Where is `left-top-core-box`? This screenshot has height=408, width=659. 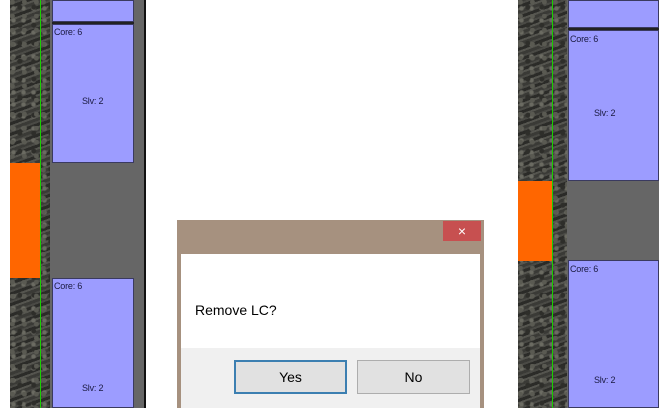
left-top-core-box is located at coordinates (93, 11).